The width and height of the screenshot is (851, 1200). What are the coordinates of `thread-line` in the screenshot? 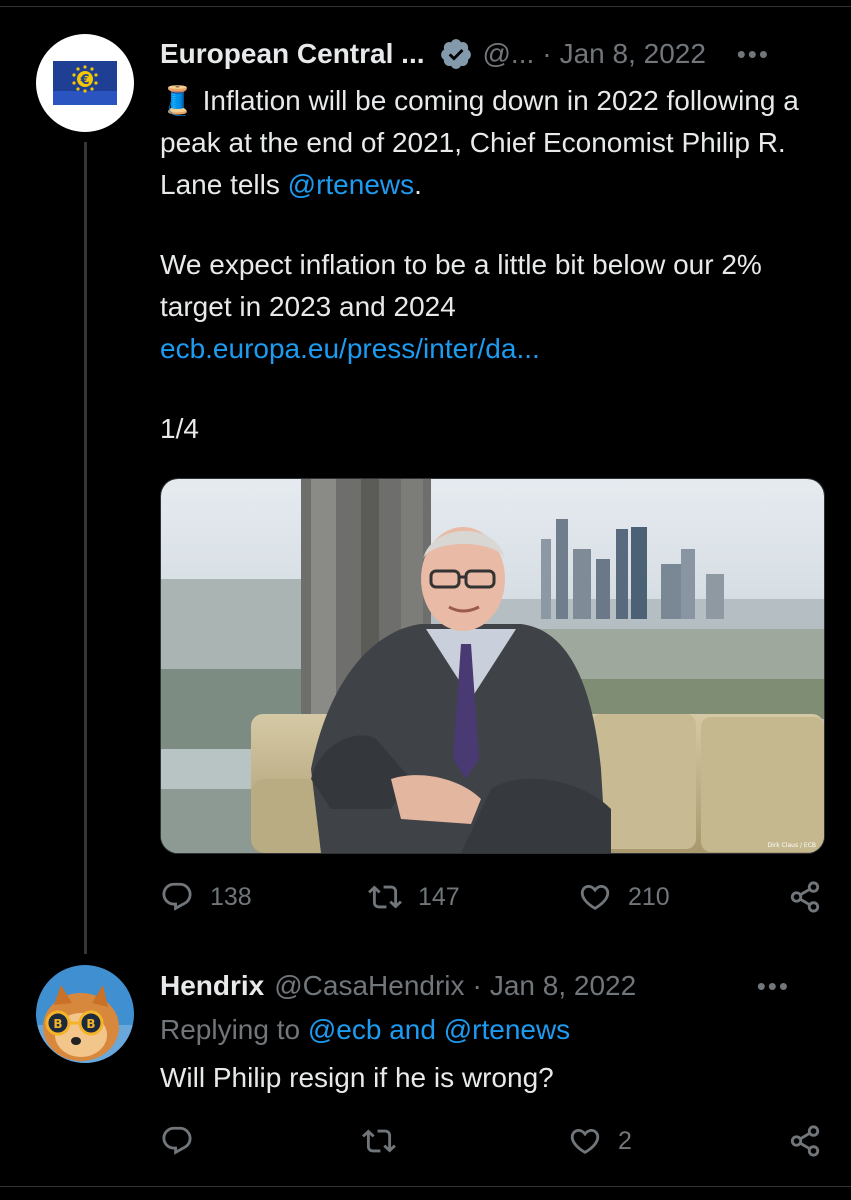 It's located at (85, 548).